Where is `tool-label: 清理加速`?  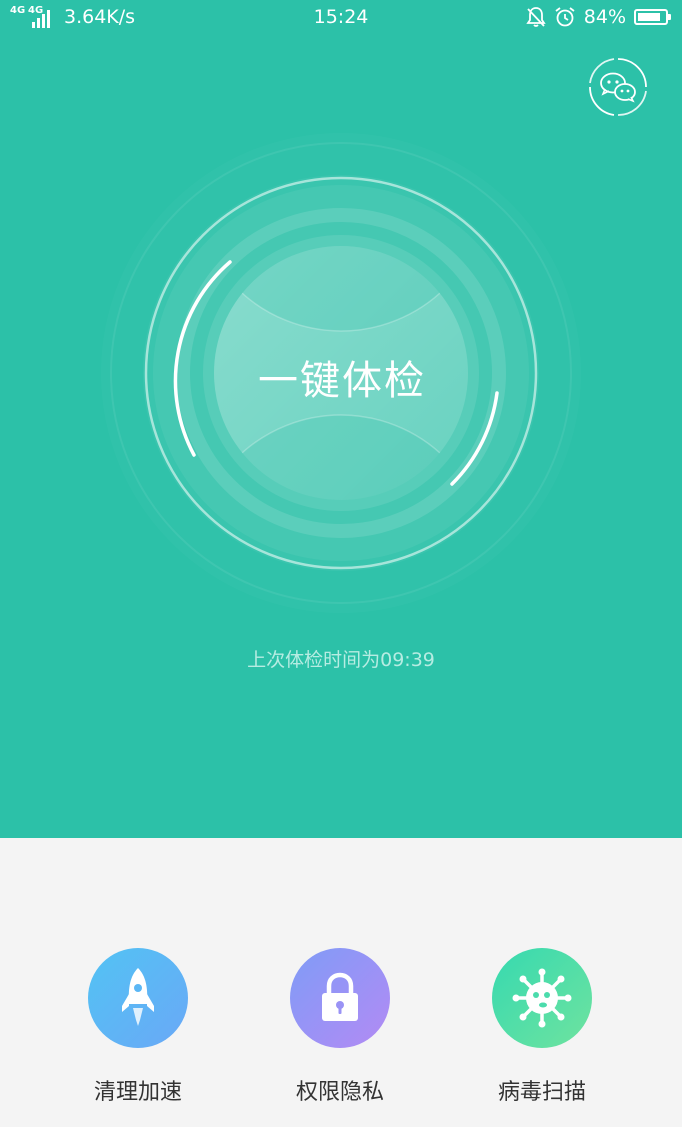 tool-label: 清理加速 is located at coordinates (137, 1092).